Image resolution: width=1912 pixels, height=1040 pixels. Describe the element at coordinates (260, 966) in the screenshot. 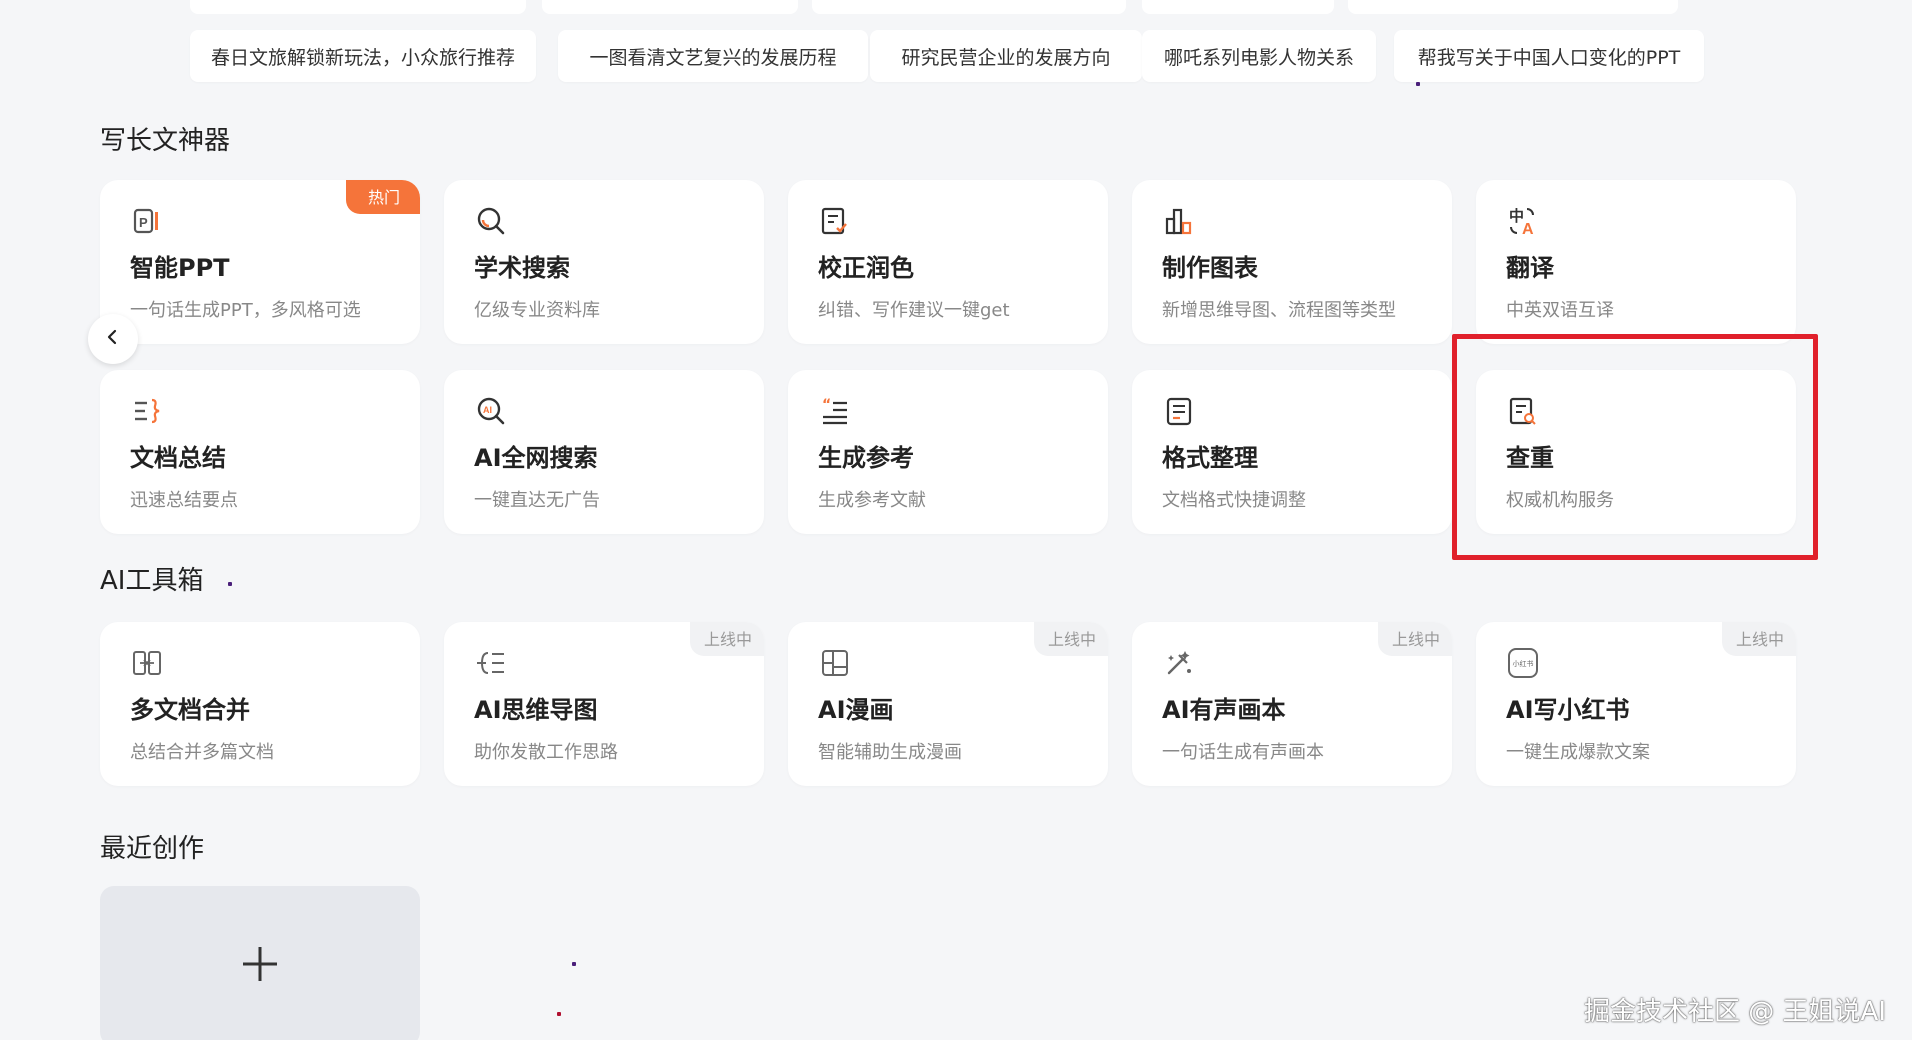

I see `plus-icon` at that location.